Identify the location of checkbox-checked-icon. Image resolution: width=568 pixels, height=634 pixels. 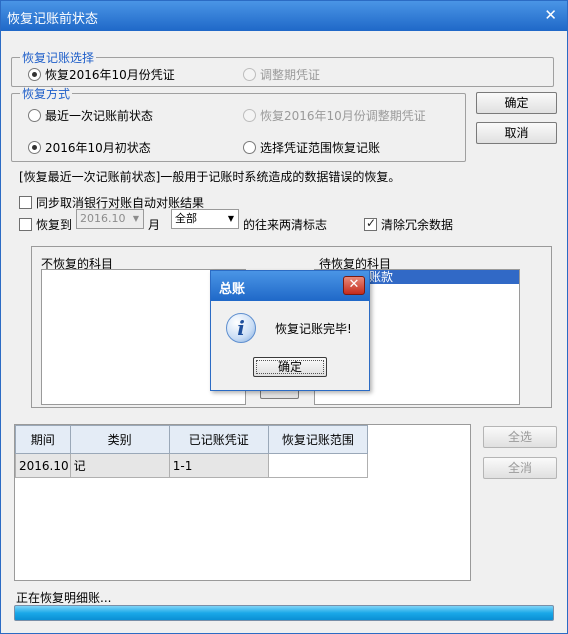
(370, 223).